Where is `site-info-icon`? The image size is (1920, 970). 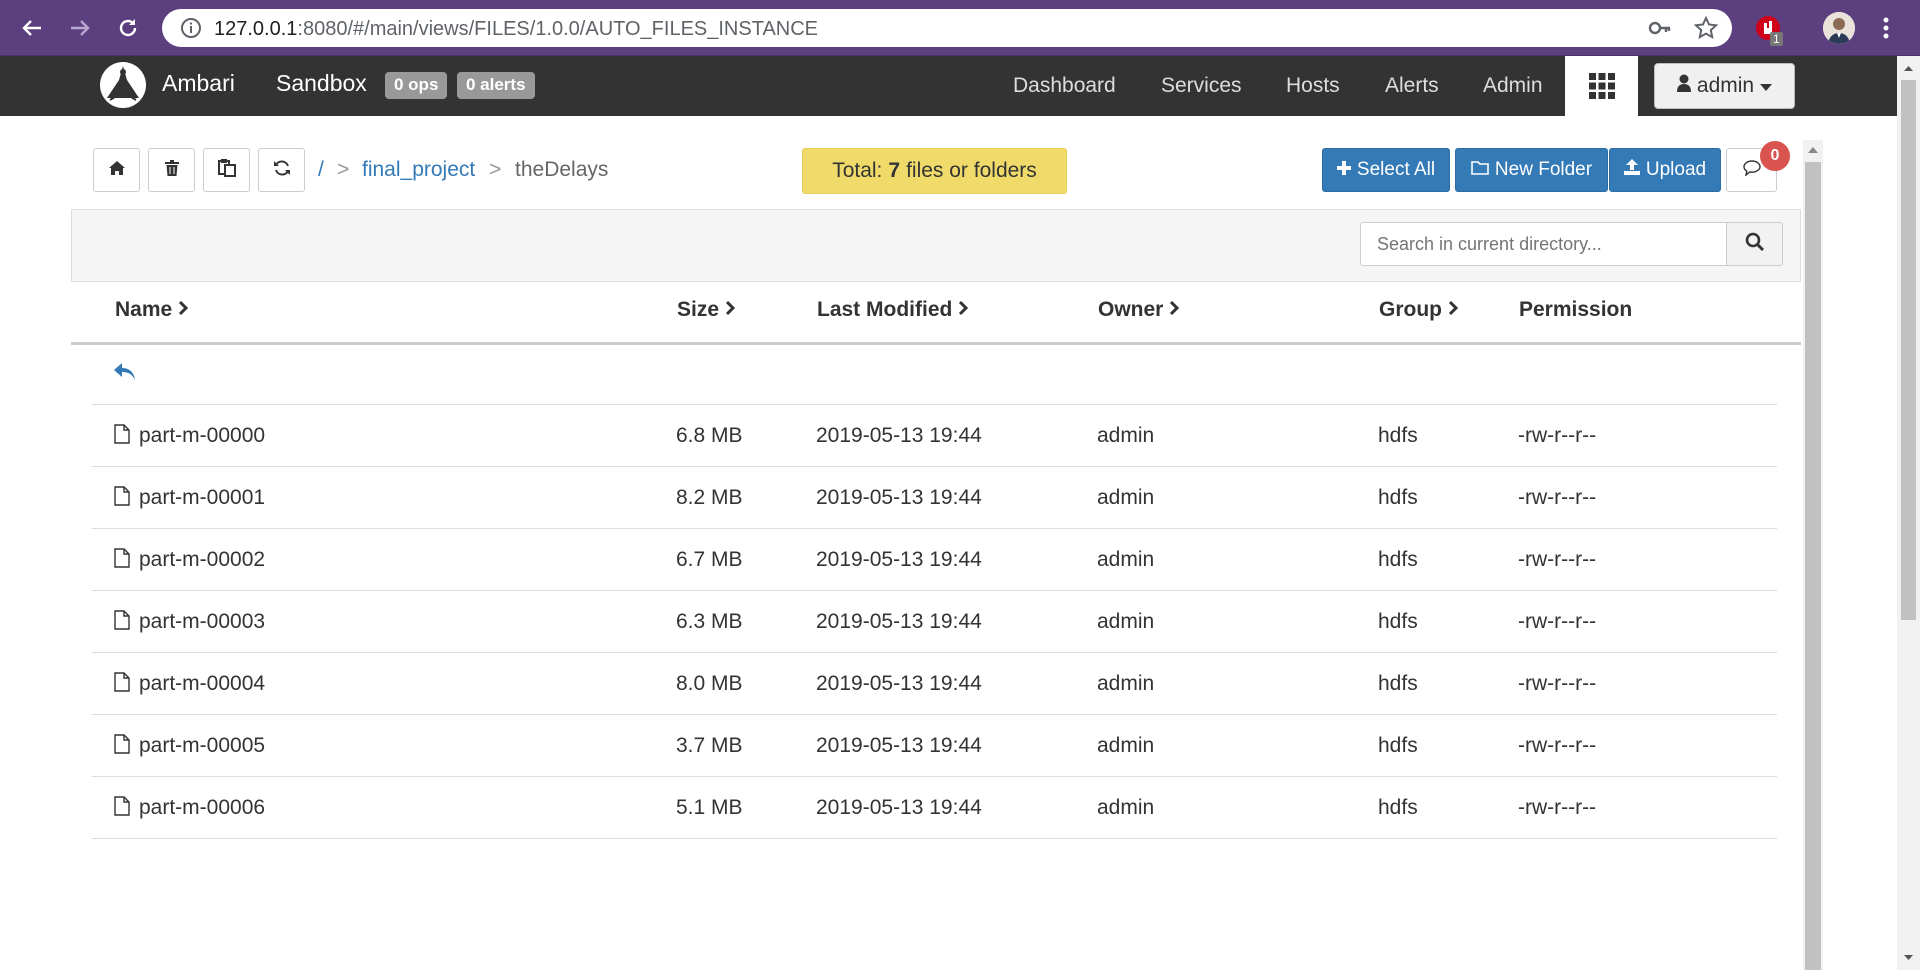 site-info-icon is located at coordinates (191, 30).